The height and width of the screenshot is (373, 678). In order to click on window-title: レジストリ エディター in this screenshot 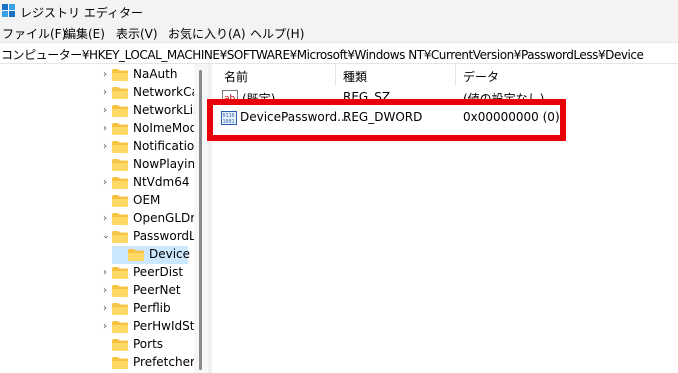, I will do `click(81, 13)`.